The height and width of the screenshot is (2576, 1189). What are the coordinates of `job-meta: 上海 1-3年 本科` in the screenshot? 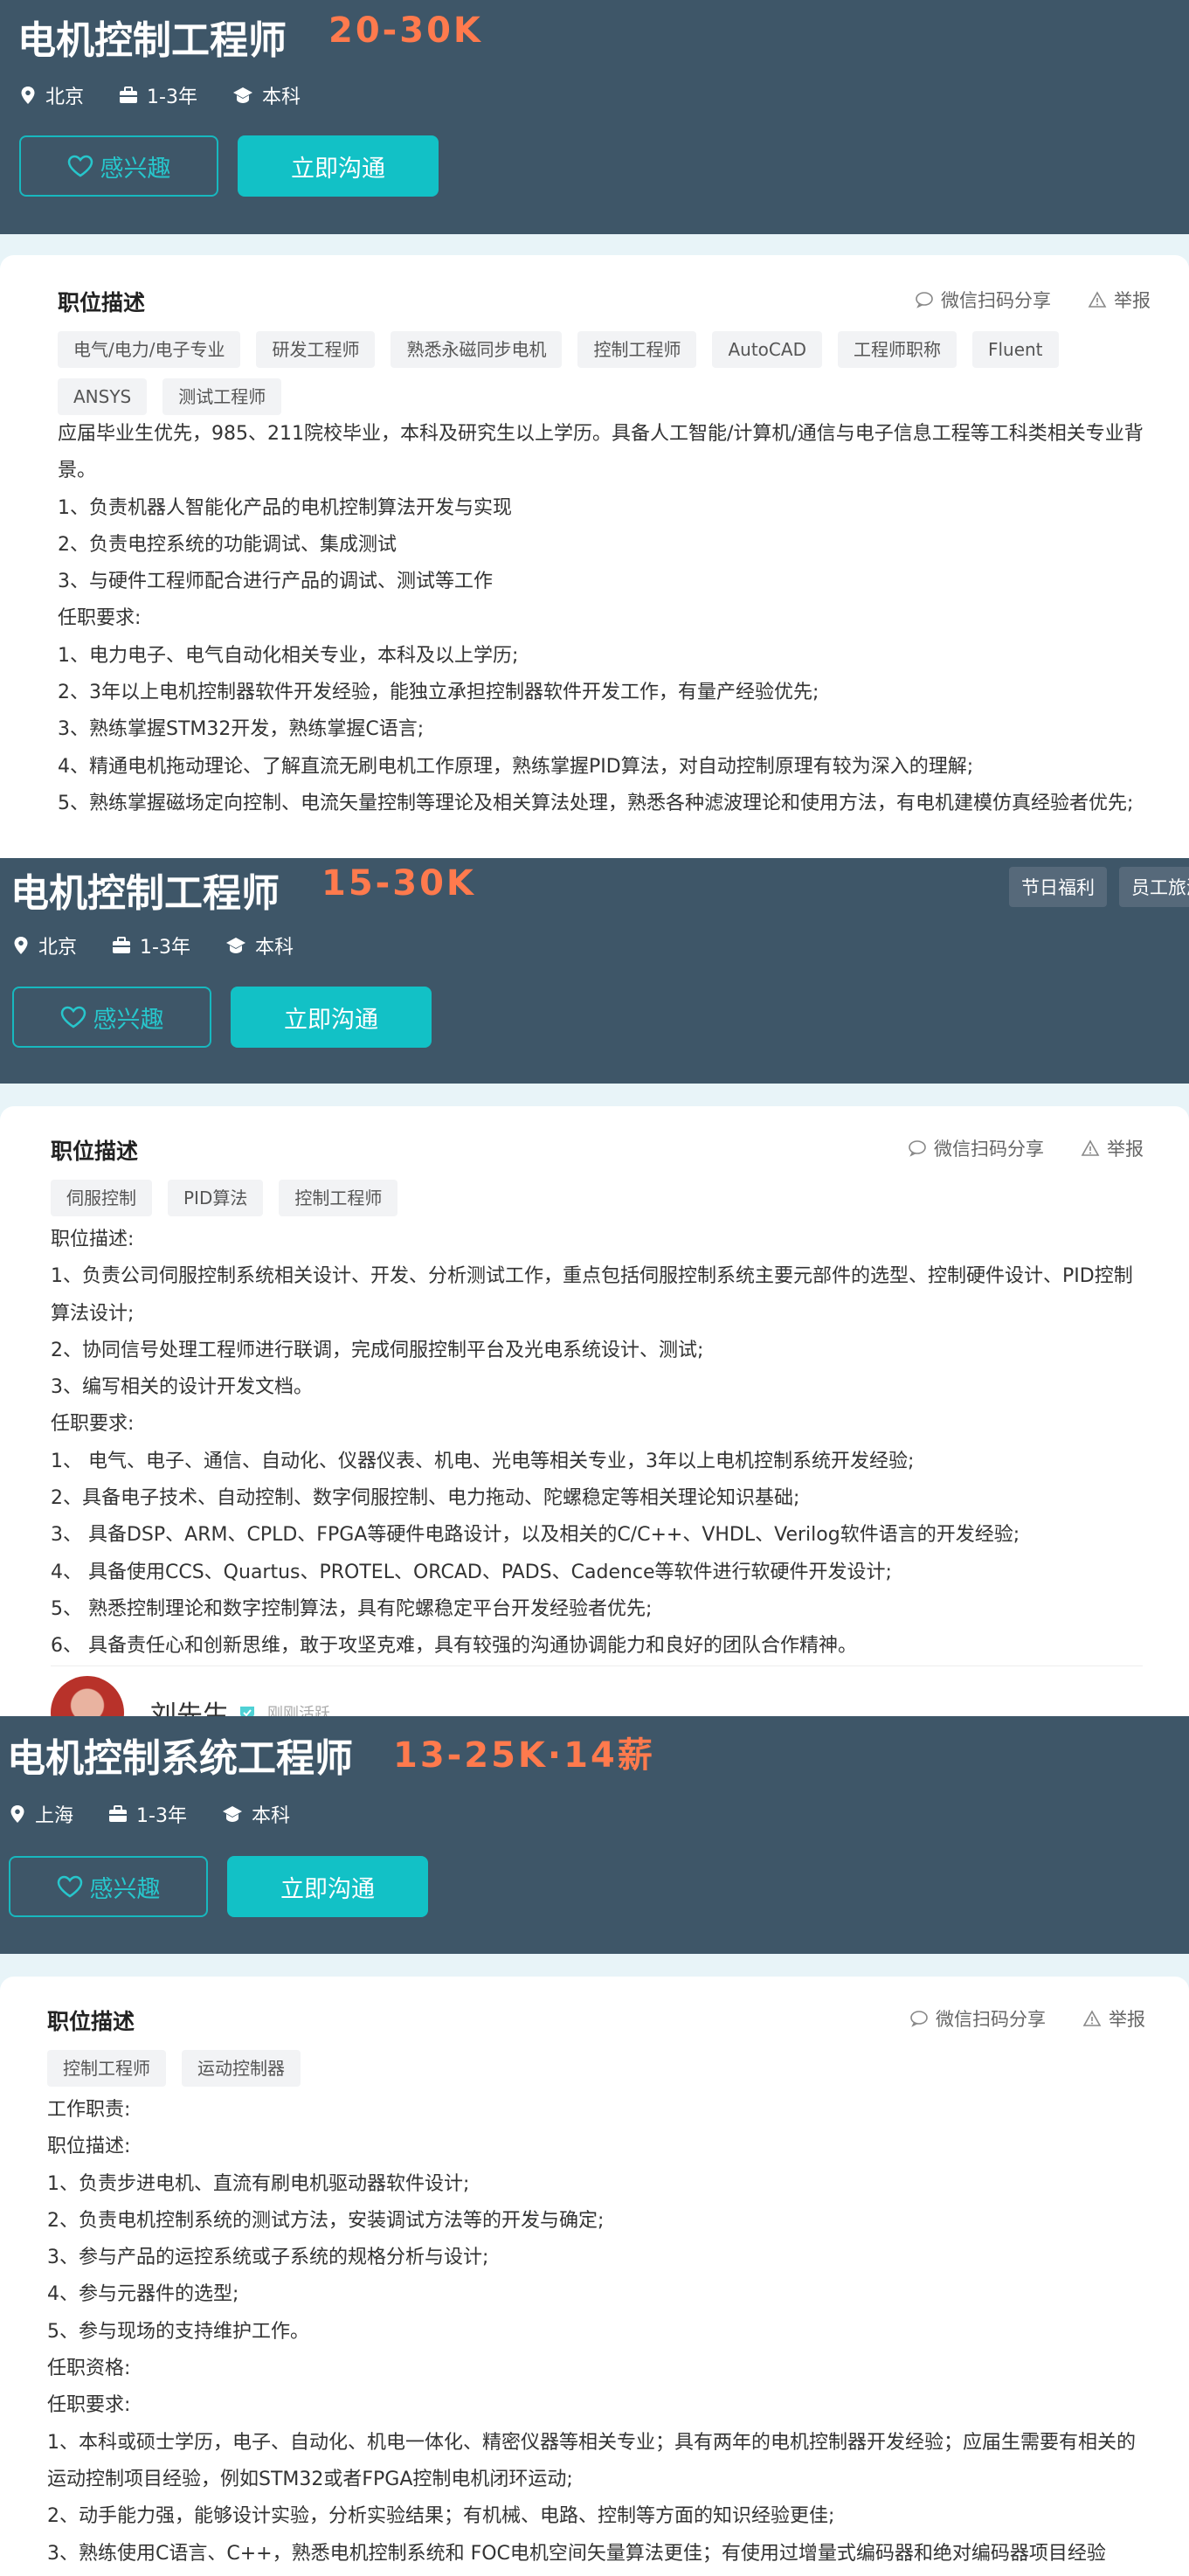 It's located at (167, 1814).